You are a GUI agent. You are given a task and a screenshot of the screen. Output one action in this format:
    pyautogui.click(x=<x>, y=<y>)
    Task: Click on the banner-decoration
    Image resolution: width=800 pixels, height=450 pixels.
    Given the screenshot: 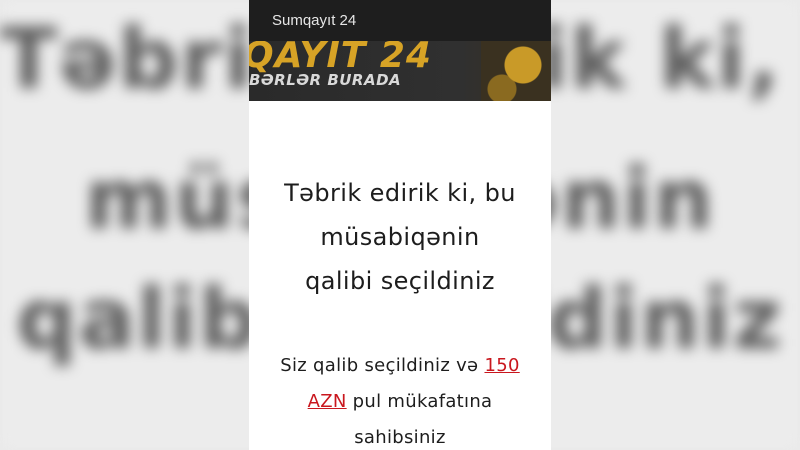 What is the action you would take?
    pyautogui.click(x=516, y=71)
    